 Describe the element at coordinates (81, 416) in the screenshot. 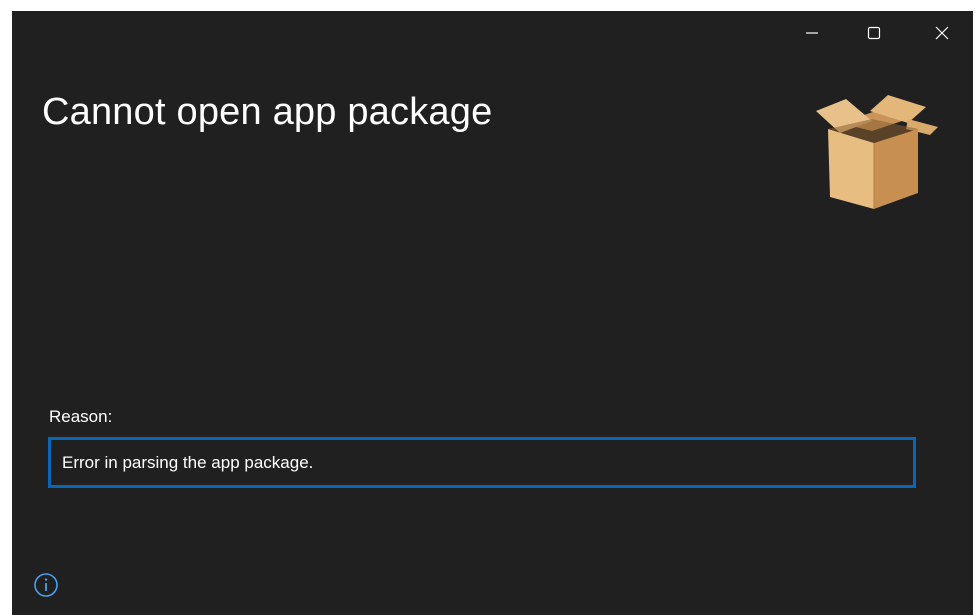

I see `reason-label: Reason:` at that location.